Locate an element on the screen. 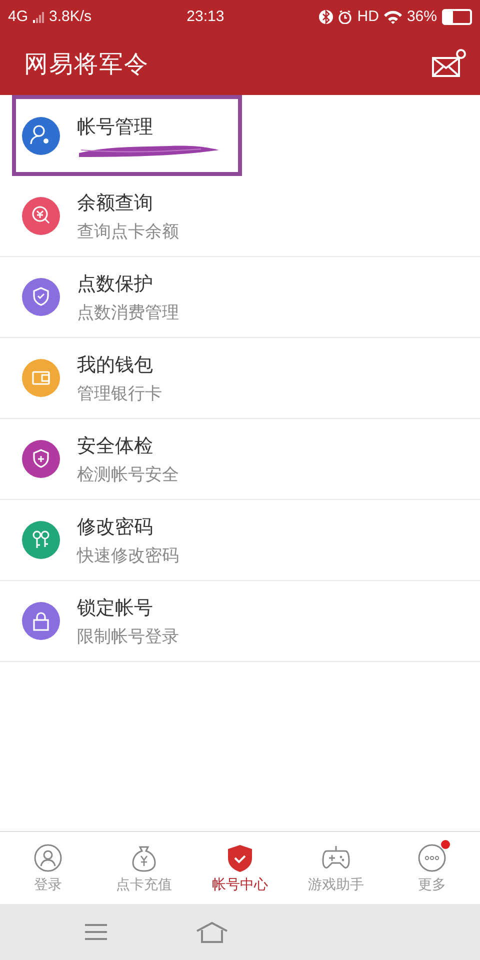 Image resolution: width=480 pixels, height=960 pixels. item-subtitle: 管理银行卡 is located at coordinates (119, 393).